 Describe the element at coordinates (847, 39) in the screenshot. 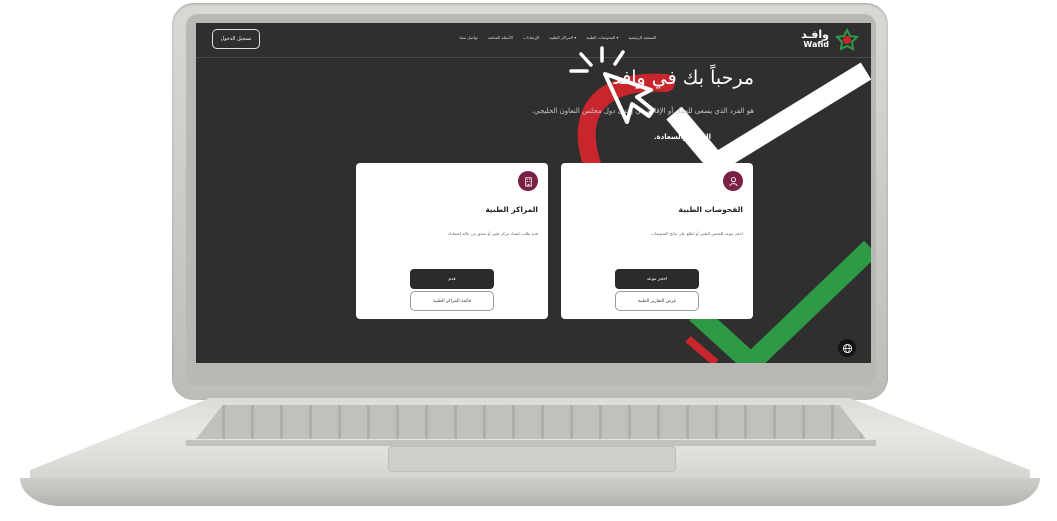

I see `logo-mark-icon` at that location.